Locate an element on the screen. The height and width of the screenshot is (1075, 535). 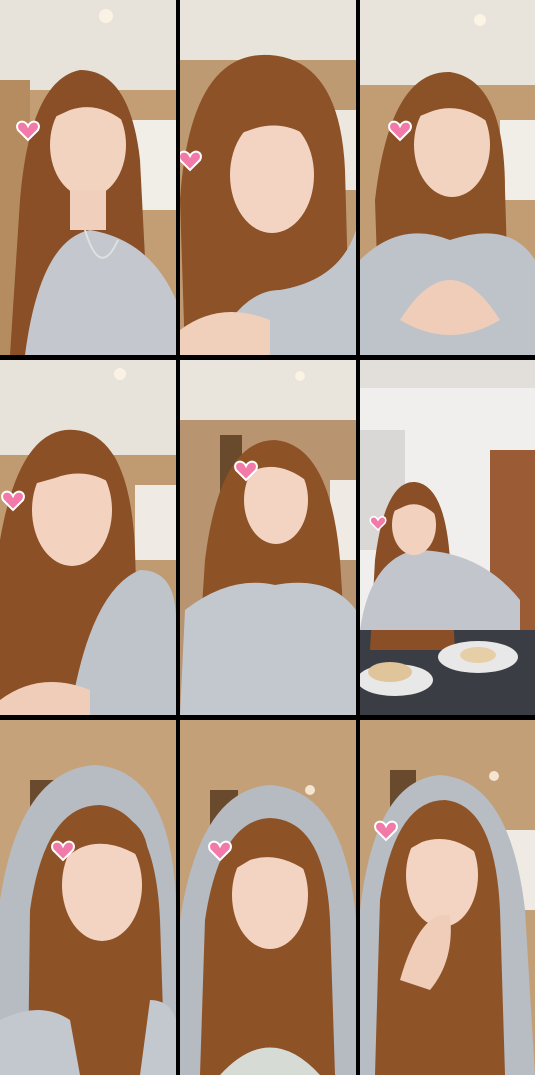
tile-4-image is located at coordinates (88, 537).